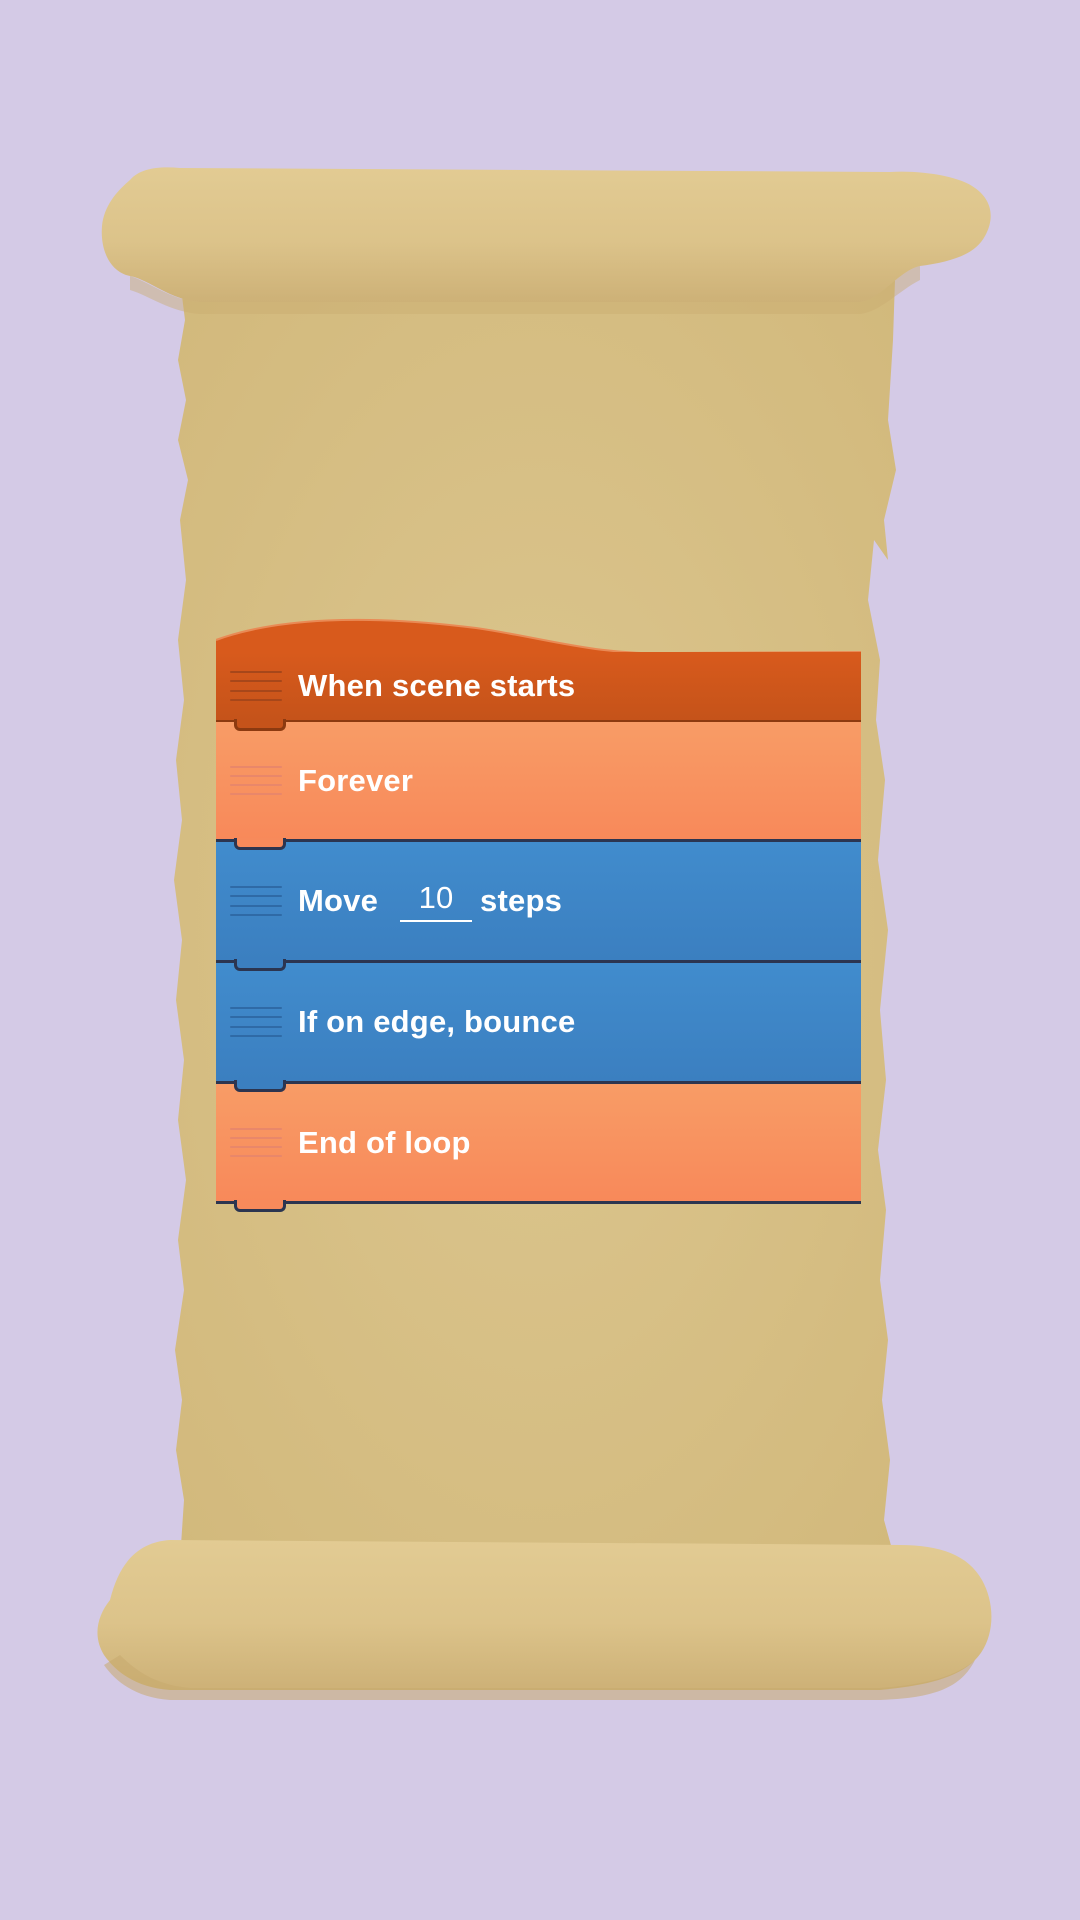 Image resolution: width=1080 pixels, height=1920 pixels. Describe the element at coordinates (436, 901) in the screenshot. I see `steps-input: 10` at that location.